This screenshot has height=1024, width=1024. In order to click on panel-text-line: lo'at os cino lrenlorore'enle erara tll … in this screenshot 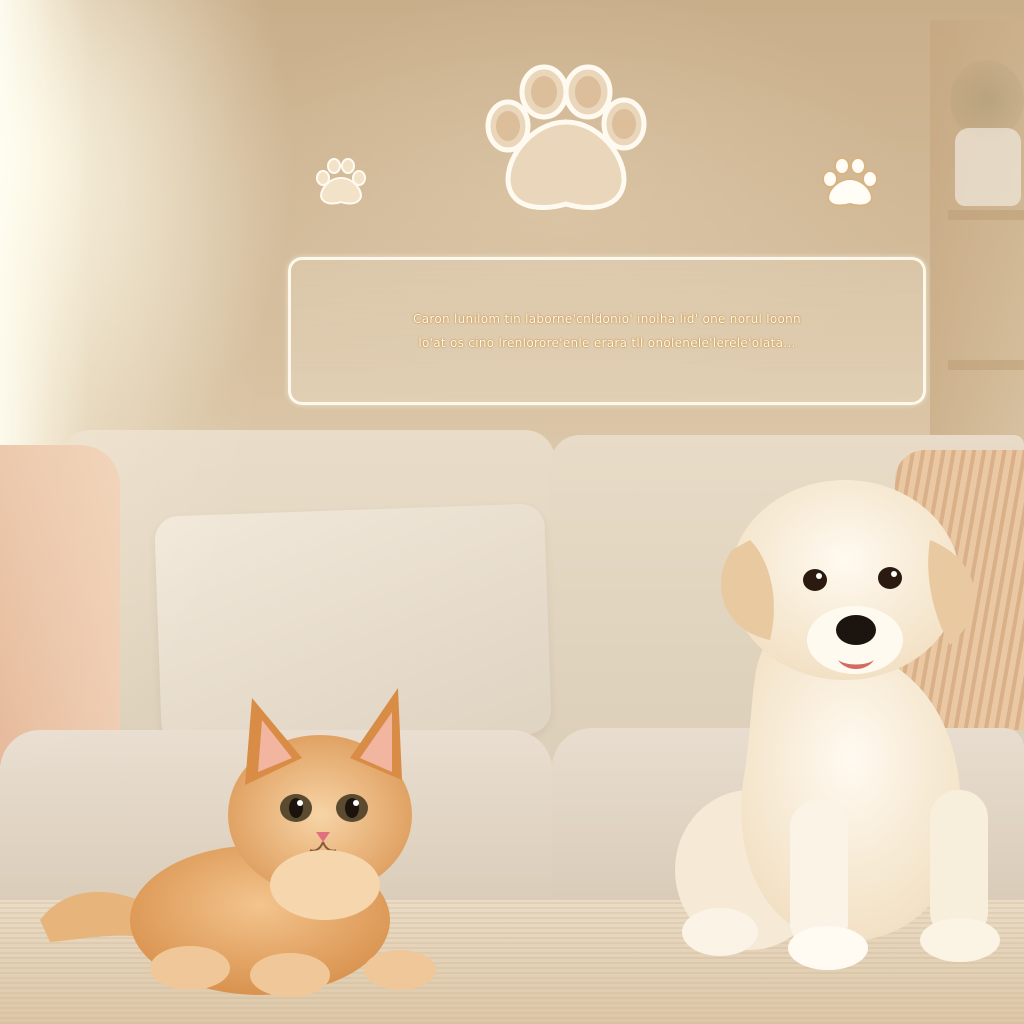, I will do `click(607, 343)`.